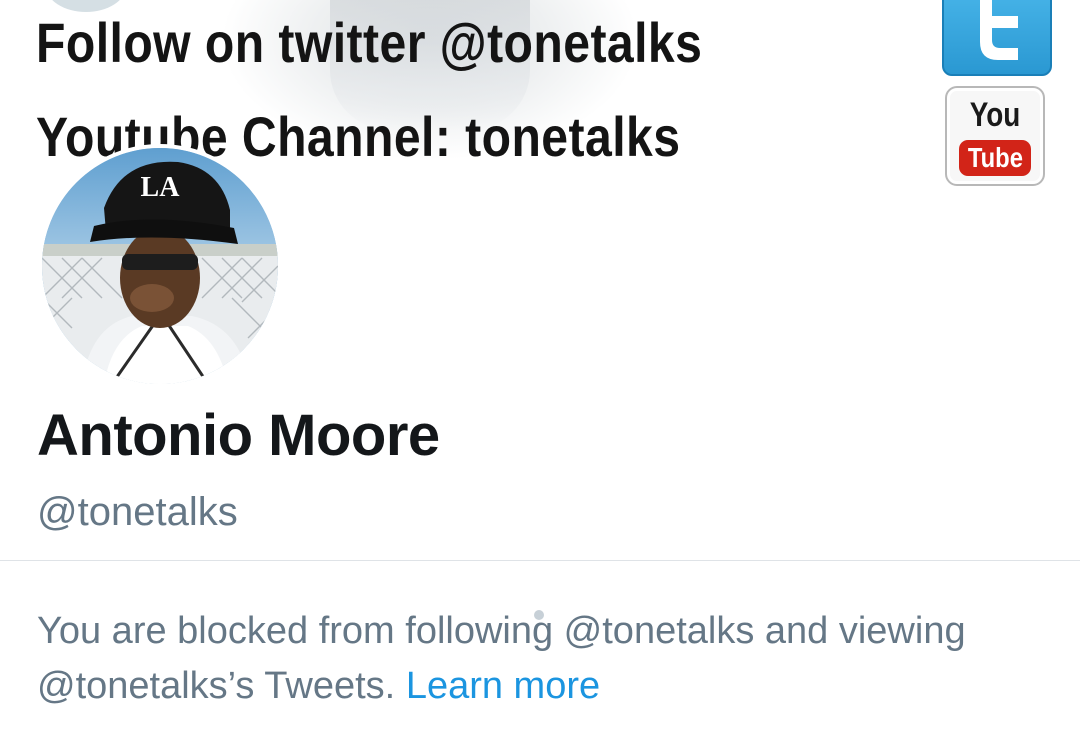 The width and height of the screenshot is (1080, 739). I want to click on youtube-logo-bottom-text: Tube, so click(995, 157).